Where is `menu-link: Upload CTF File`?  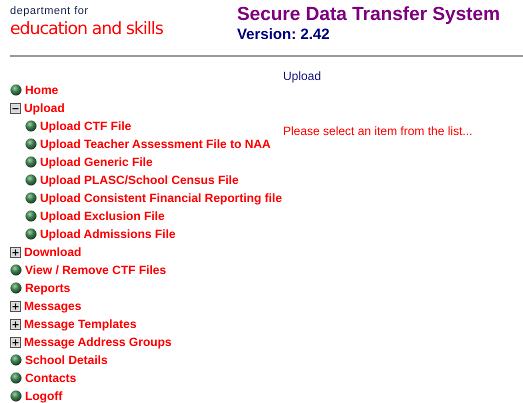 menu-link: Upload CTF File is located at coordinates (86, 126).